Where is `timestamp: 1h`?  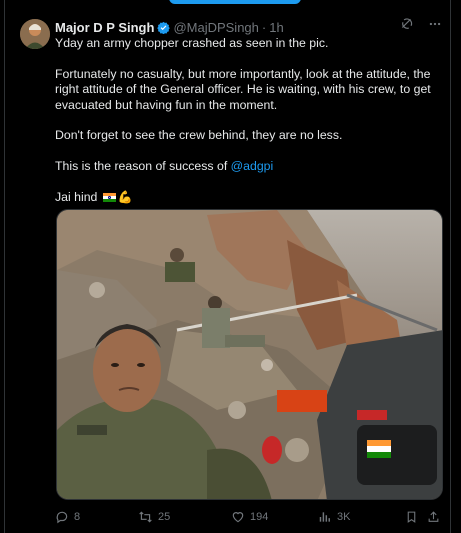
timestamp: 1h is located at coordinates (276, 27).